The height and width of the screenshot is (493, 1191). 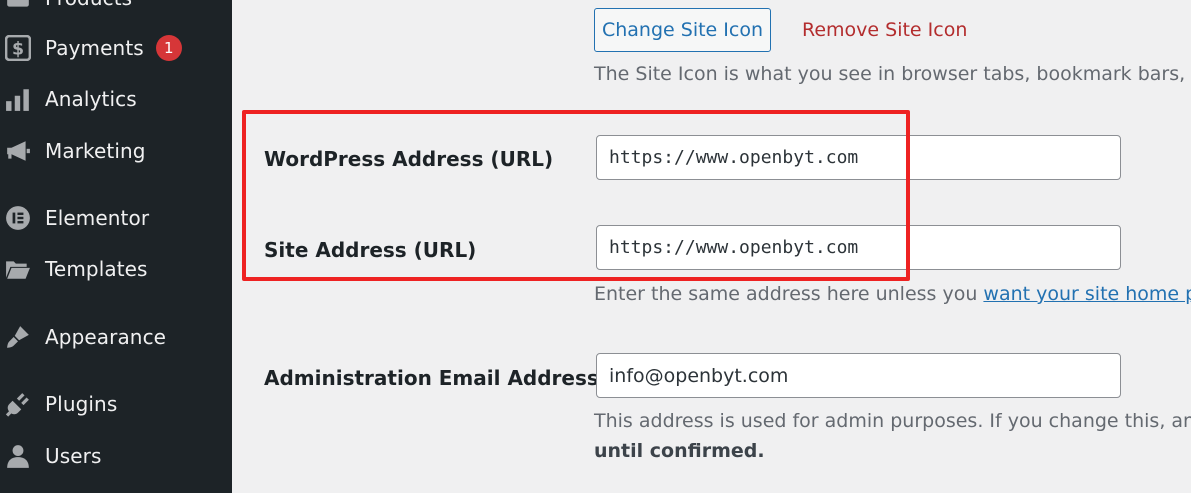 I want to click on site-address-description-text: Enter the same address here unless you, so click(x=789, y=294).